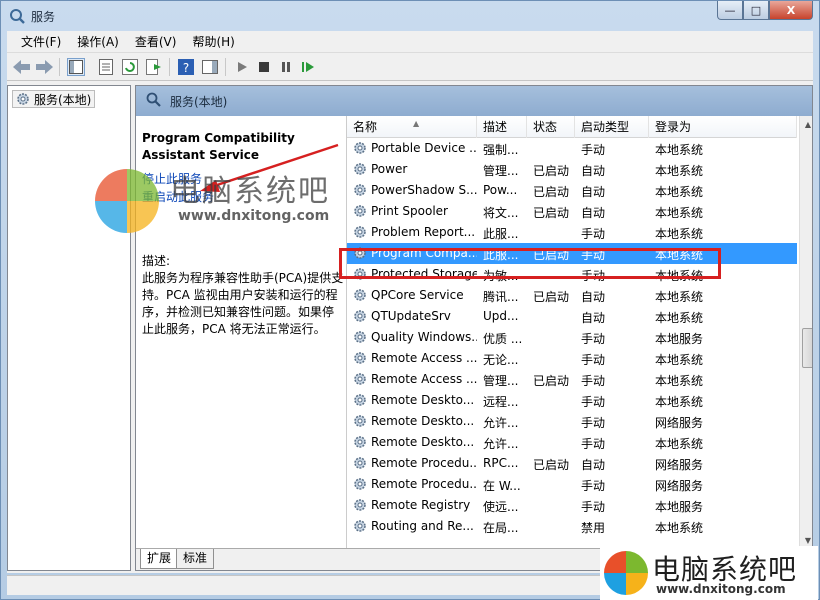  Describe the element at coordinates (210, 67) in the screenshot. I see `show-hide-action-pane-icon` at that location.